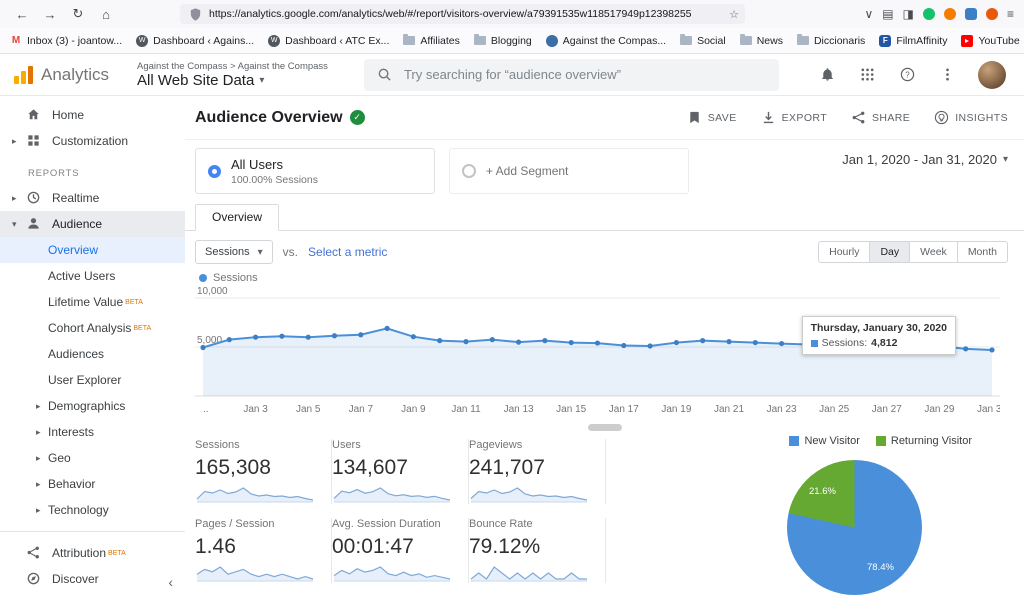  Describe the element at coordinates (237, 217) in the screenshot. I see `tab-overview: Overview` at that location.